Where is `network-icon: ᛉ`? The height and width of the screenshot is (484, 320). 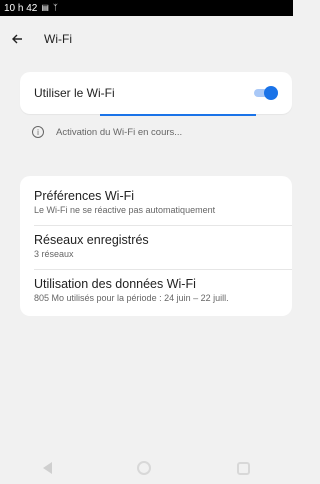 network-icon: ᛉ is located at coordinates (55, 7).